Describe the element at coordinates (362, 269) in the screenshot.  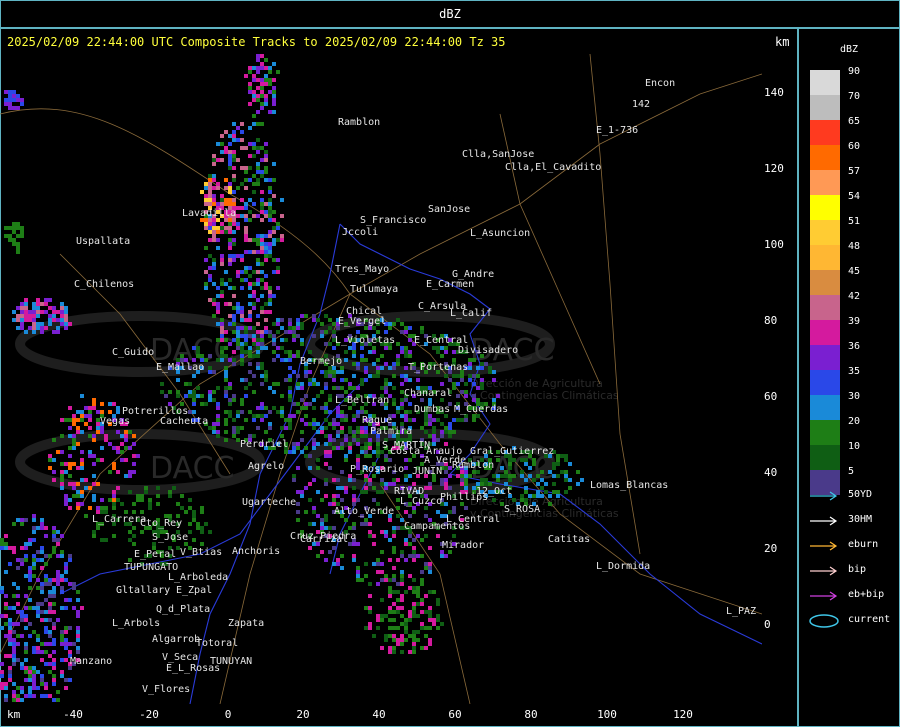
I see `town-label: Tres_Mayo` at that location.